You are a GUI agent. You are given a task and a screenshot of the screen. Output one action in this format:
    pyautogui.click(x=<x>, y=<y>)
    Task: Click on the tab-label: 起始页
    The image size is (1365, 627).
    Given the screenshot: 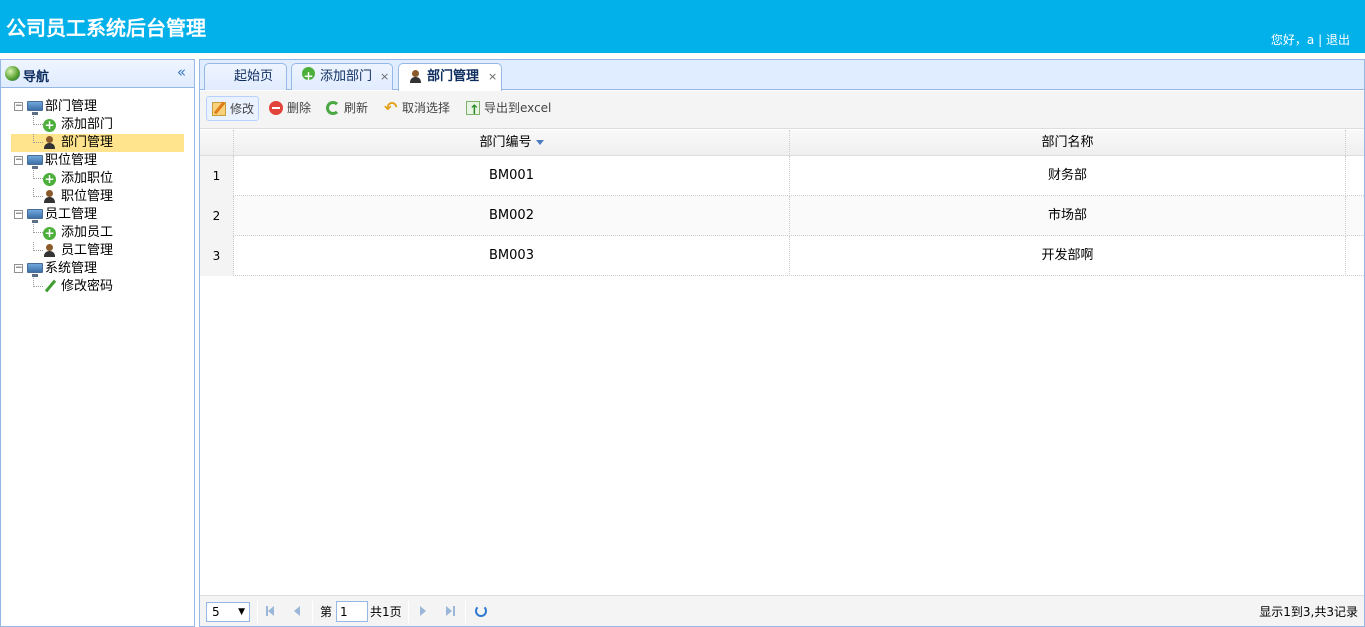 What is the action you would take?
    pyautogui.click(x=254, y=76)
    